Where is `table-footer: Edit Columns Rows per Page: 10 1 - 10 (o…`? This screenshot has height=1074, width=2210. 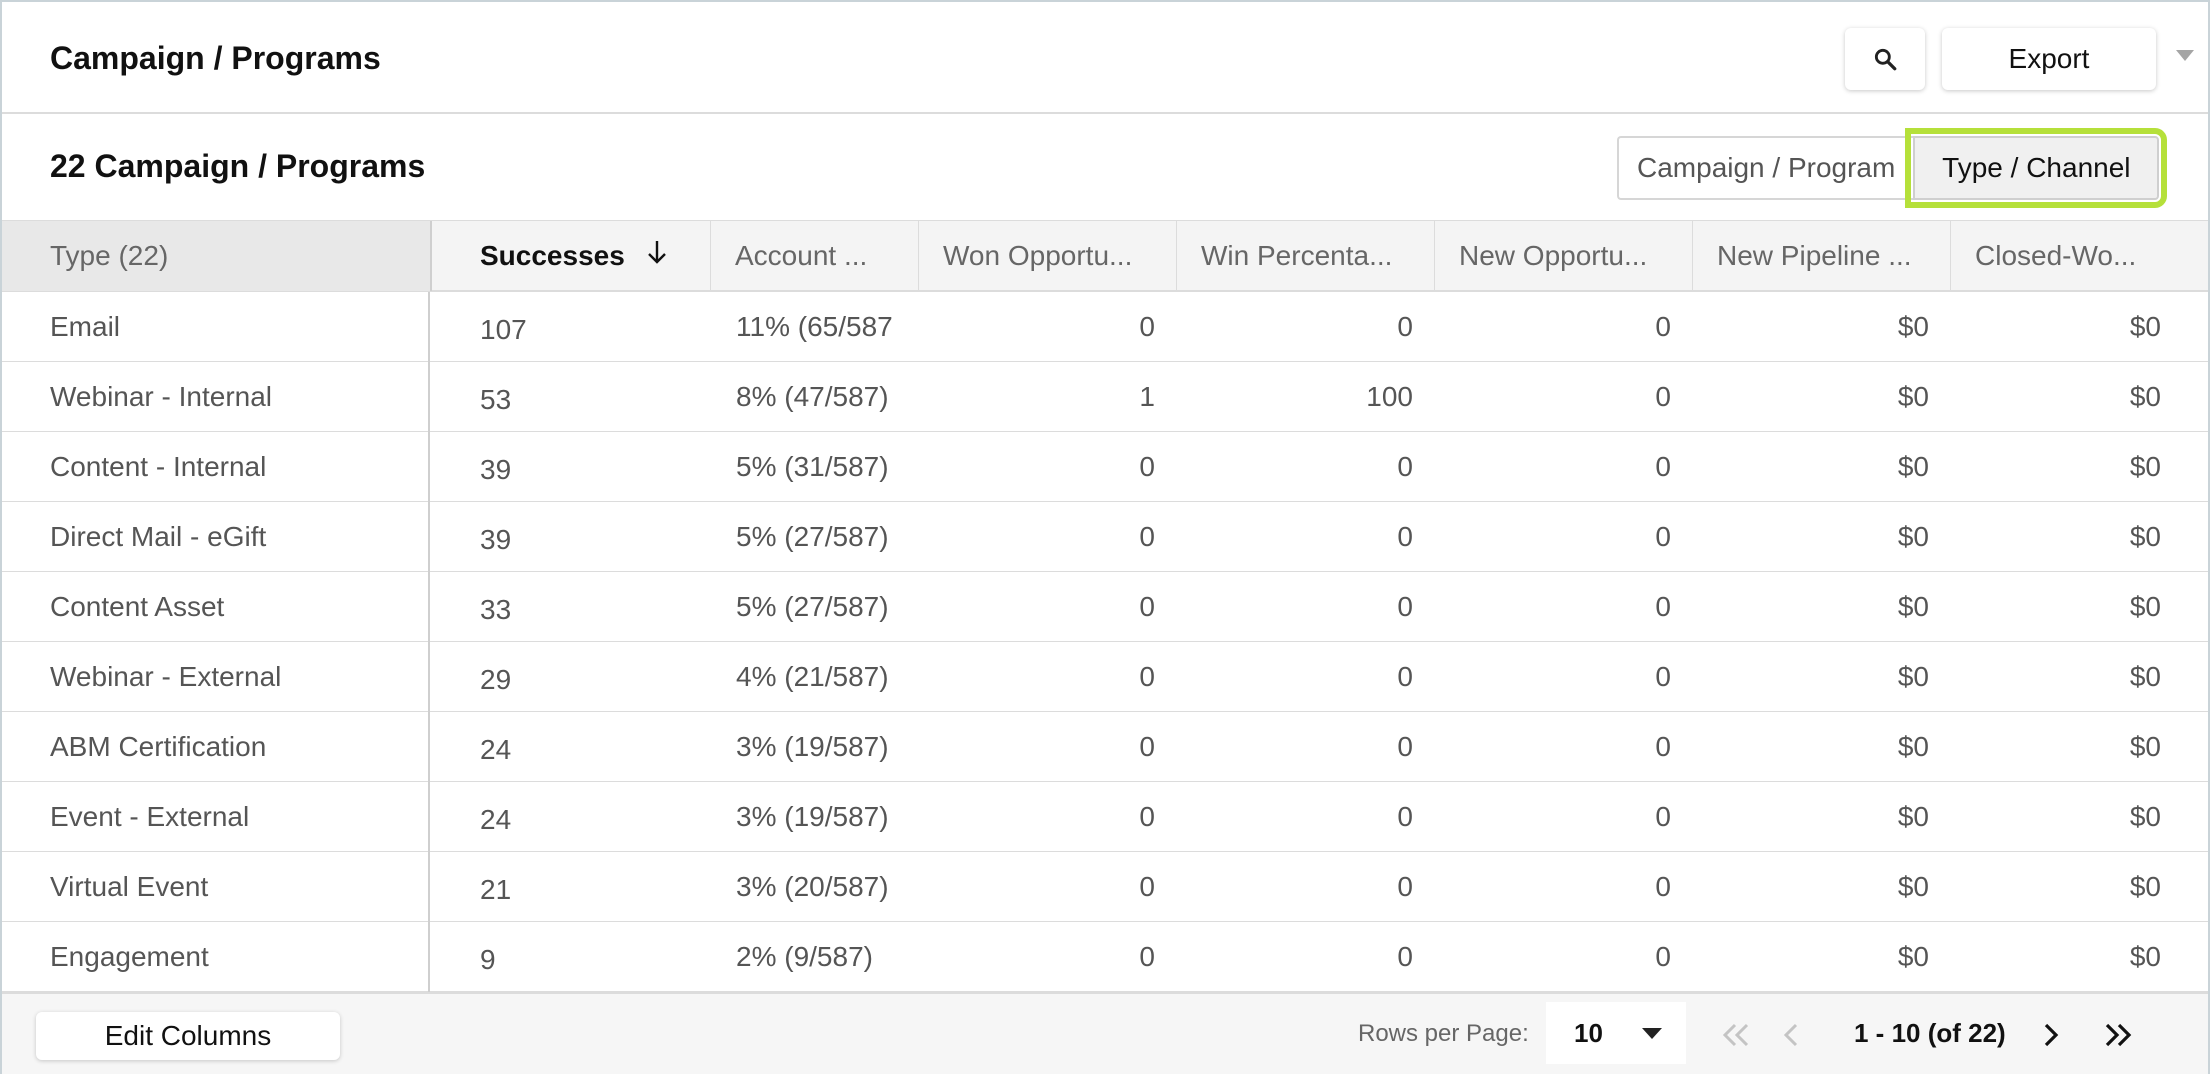 table-footer: Edit Columns Rows per Page: 10 1 - 10 (o… is located at coordinates (1105, 1033).